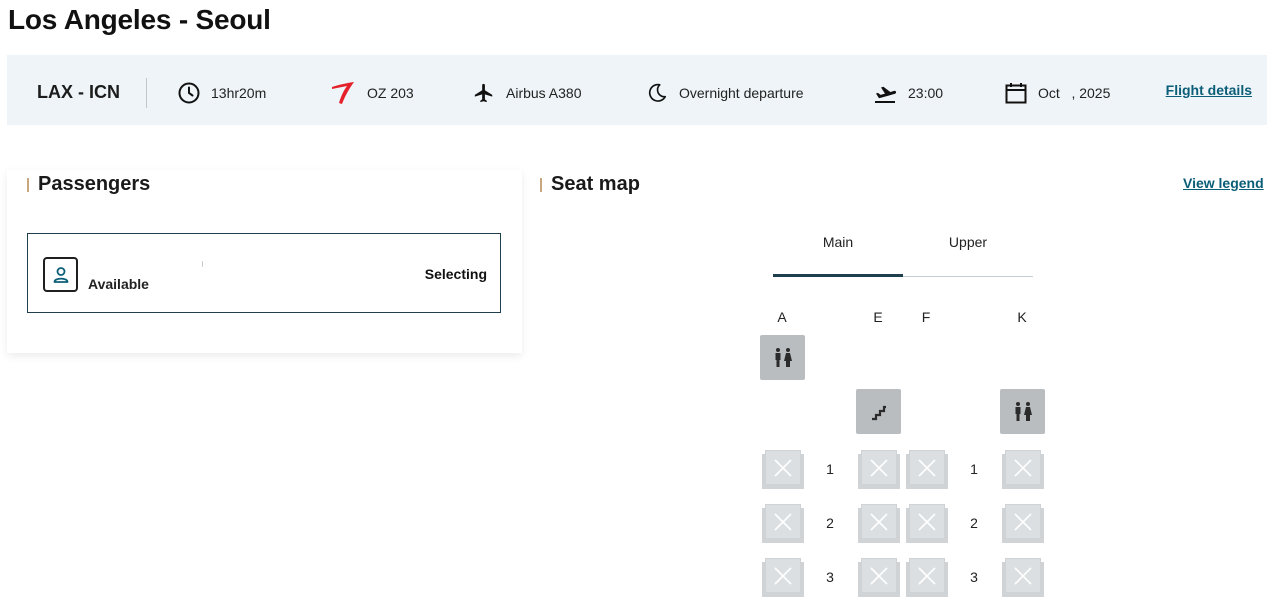  I want to click on flight-details-link: Flight details, so click(1209, 90).